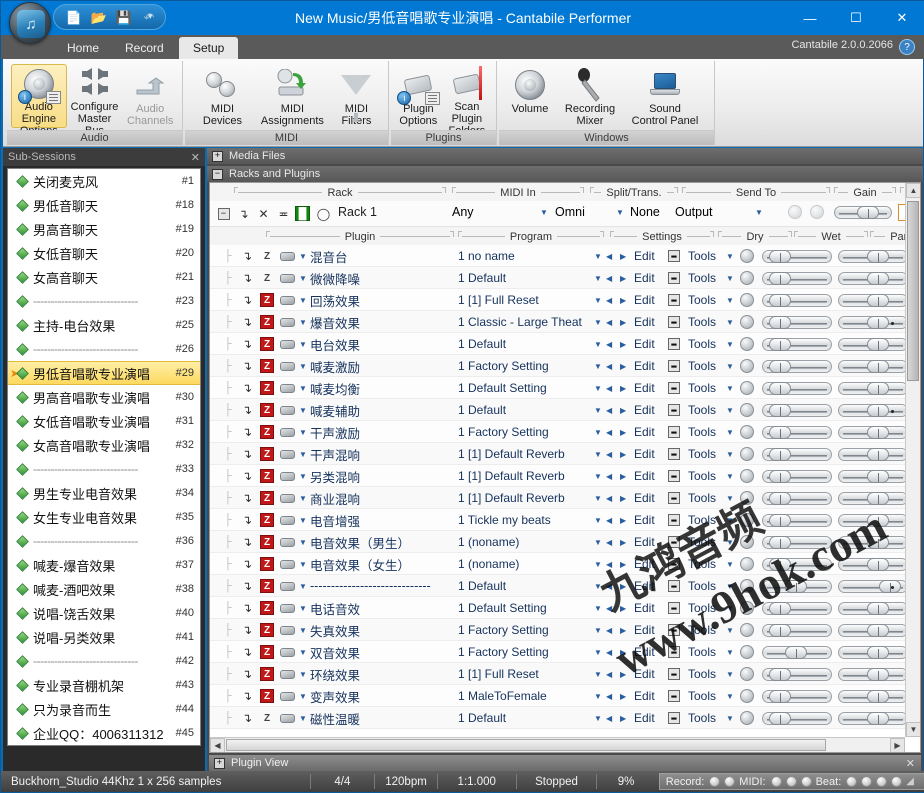 The height and width of the screenshot is (793, 924). I want to click on sub-session-row: ------------------------------ #26, so click(104, 349).